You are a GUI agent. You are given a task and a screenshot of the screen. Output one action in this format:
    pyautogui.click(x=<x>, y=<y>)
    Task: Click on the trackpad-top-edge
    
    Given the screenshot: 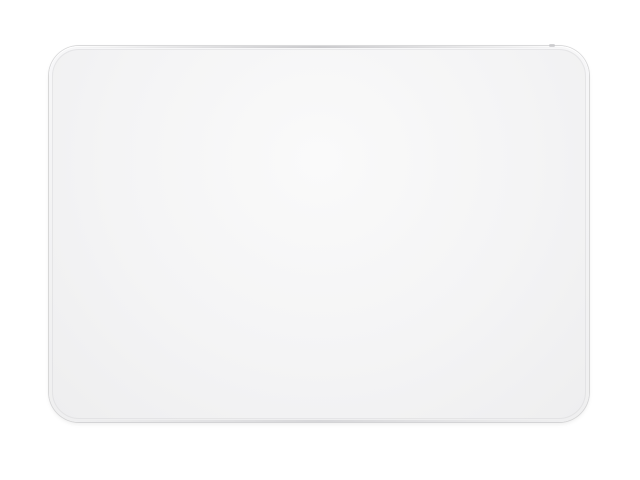 What is the action you would take?
    pyautogui.click(x=319, y=47)
    